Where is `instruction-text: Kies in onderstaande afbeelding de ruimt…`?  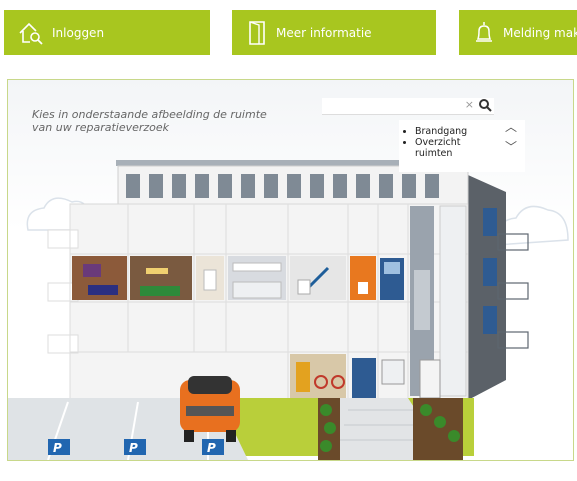 instruction-text: Kies in onderstaande afbeelding de ruimt… is located at coordinates (149, 121).